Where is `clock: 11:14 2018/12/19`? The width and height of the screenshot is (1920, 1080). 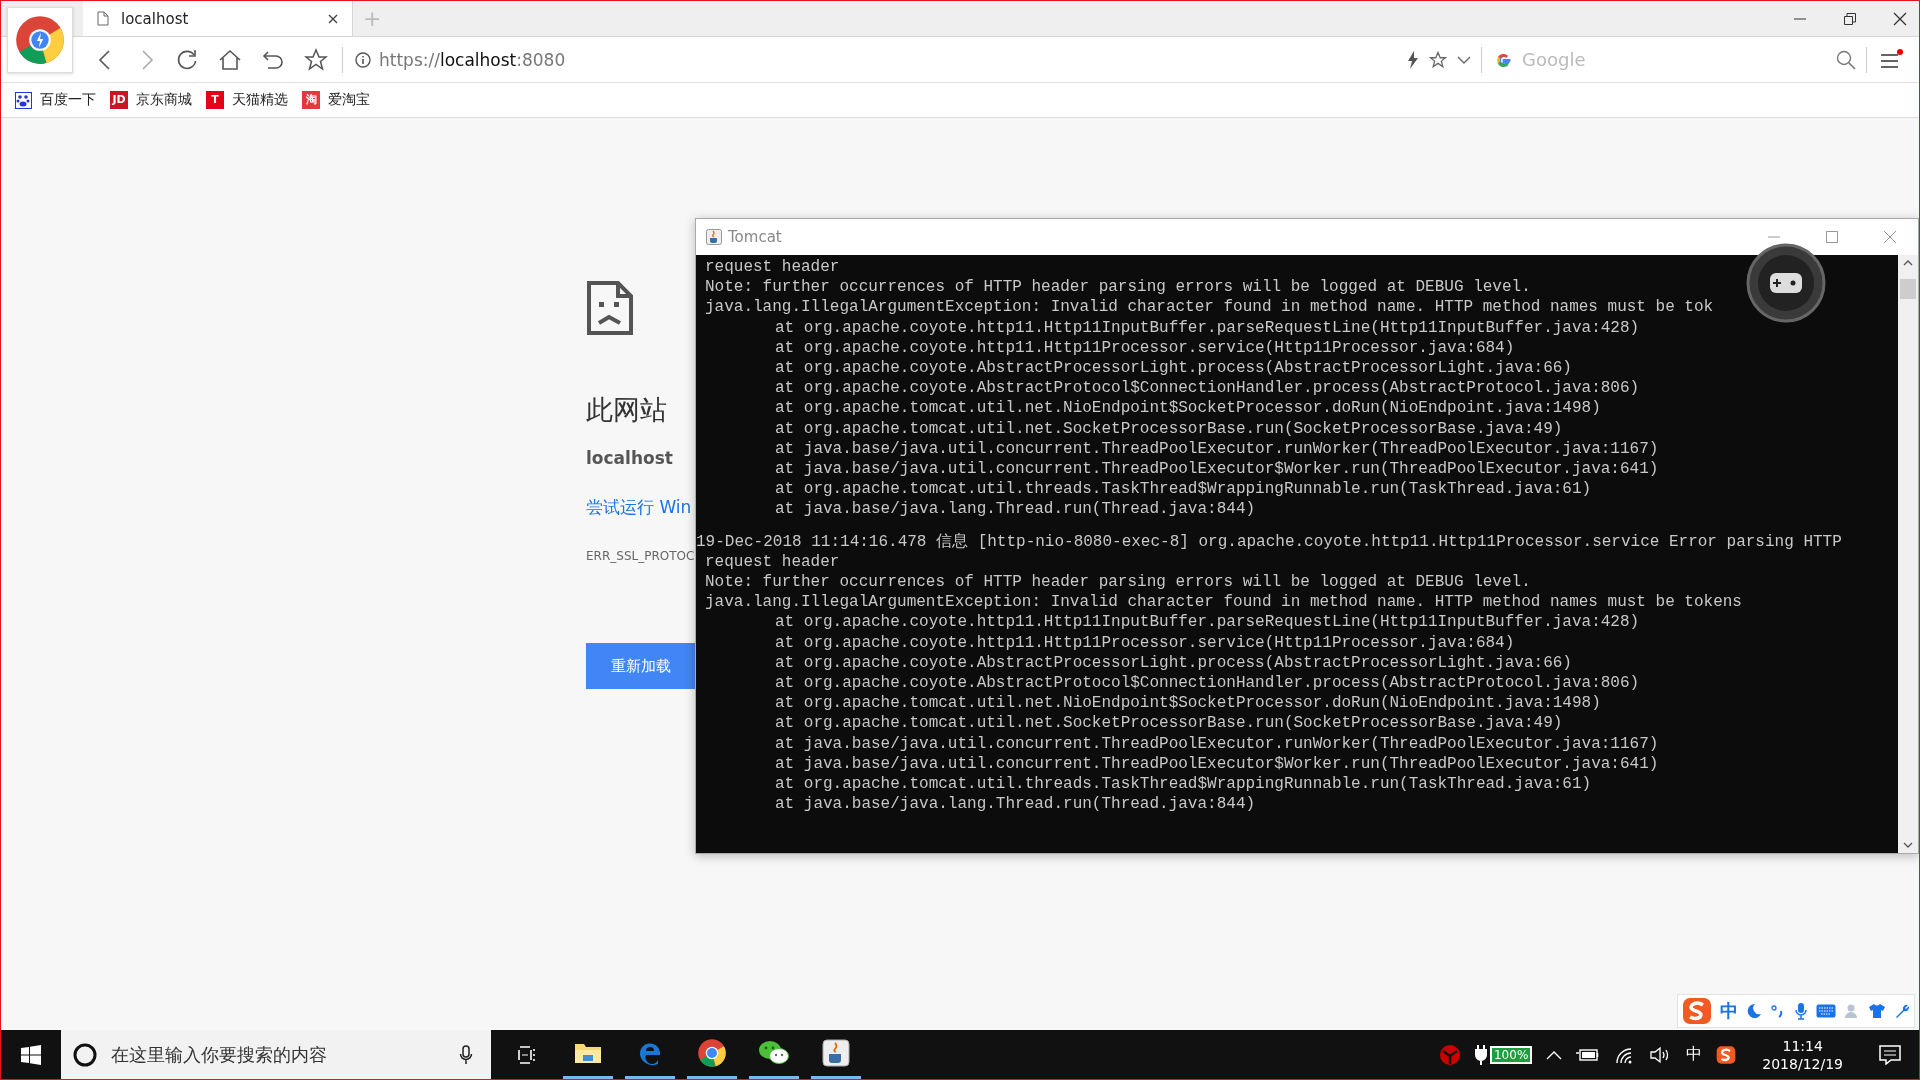
clock: 11:14 2018/12/19 is located at coordinates (1802, 1054).